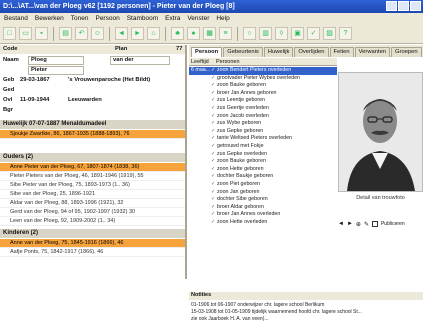 The height and width of the screenshot is (322, 423). I want to click on event-row: ✓ broer Jan Annes geboren, so click(263, 94).